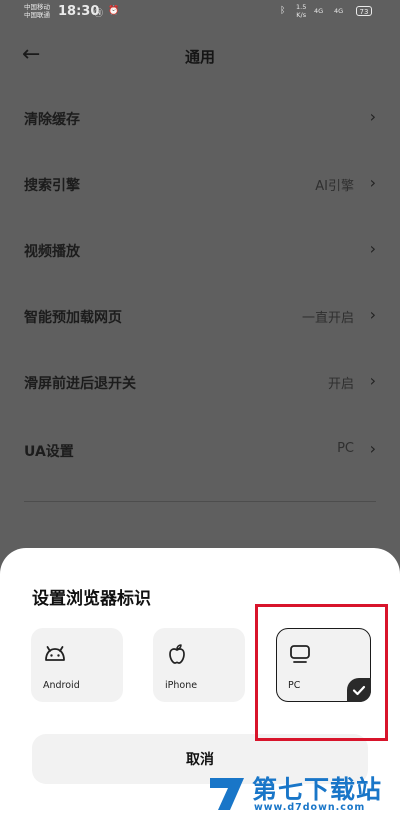  Describe the element at coordinates (339, 11) in the screenshot. I see `signal-icon-2: 4G` at that location.